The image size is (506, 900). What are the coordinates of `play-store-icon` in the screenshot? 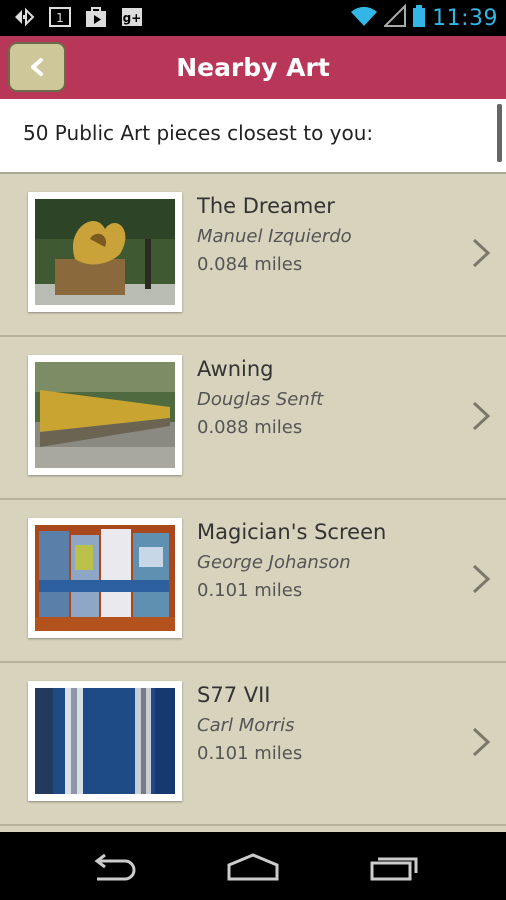 It's located at (96, 17).